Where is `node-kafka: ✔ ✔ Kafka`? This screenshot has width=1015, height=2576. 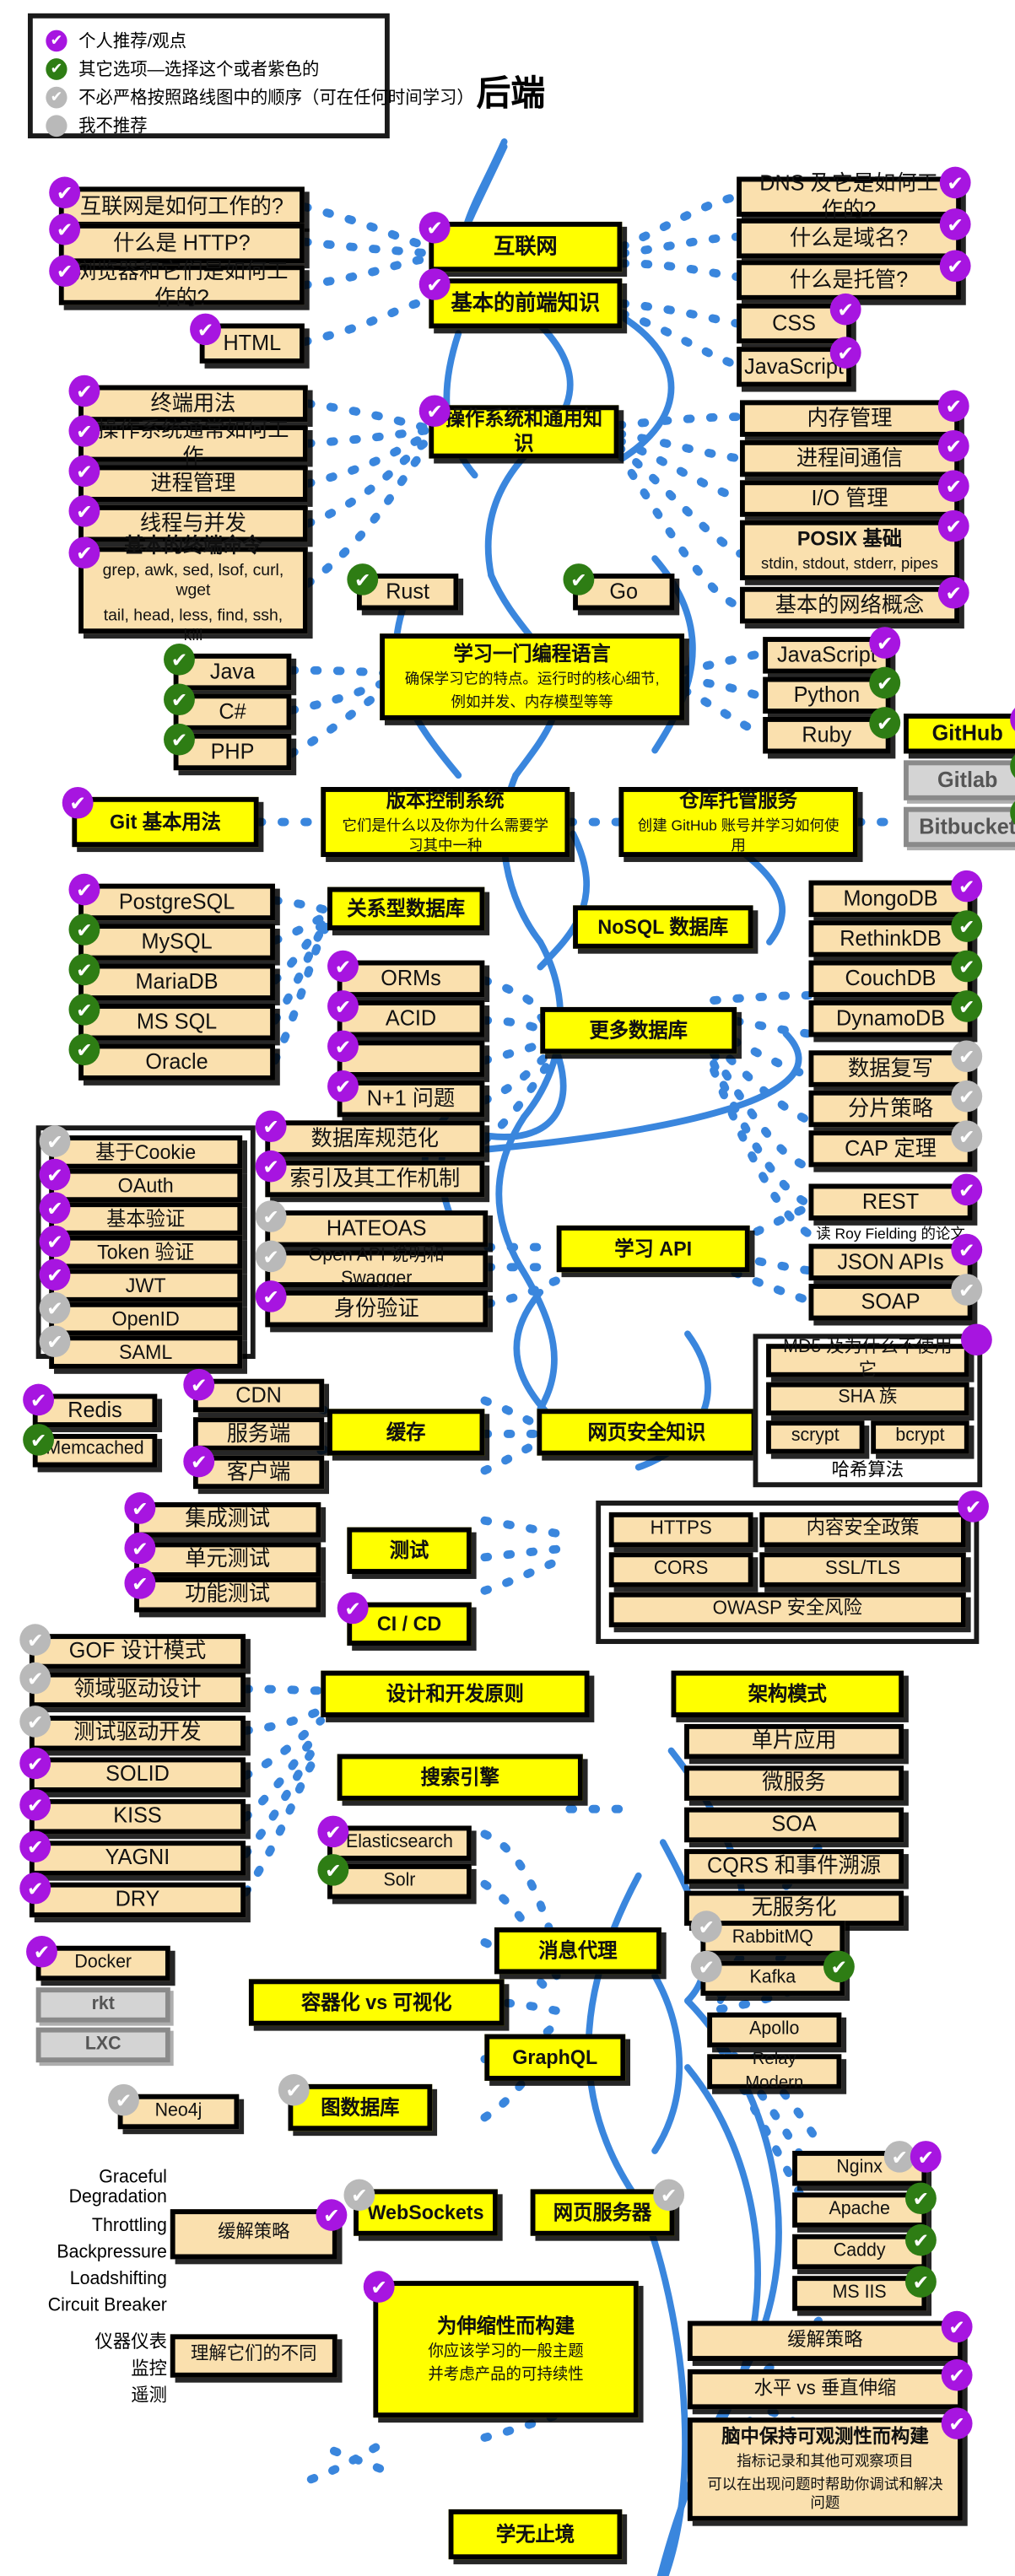 node-kafka: ✔ ✔ Kafka is located at coordinates (773, 1973).